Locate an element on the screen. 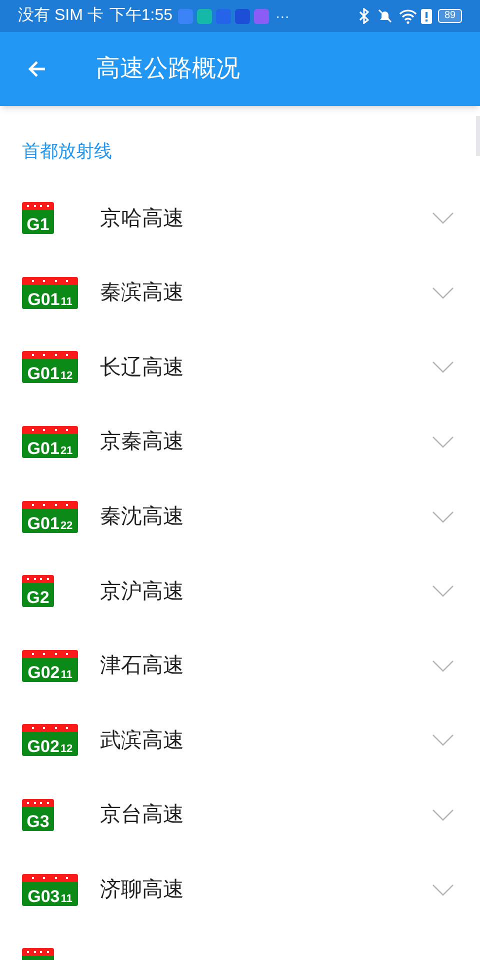  shield-code: G3 is located at coordinates (38, 821).